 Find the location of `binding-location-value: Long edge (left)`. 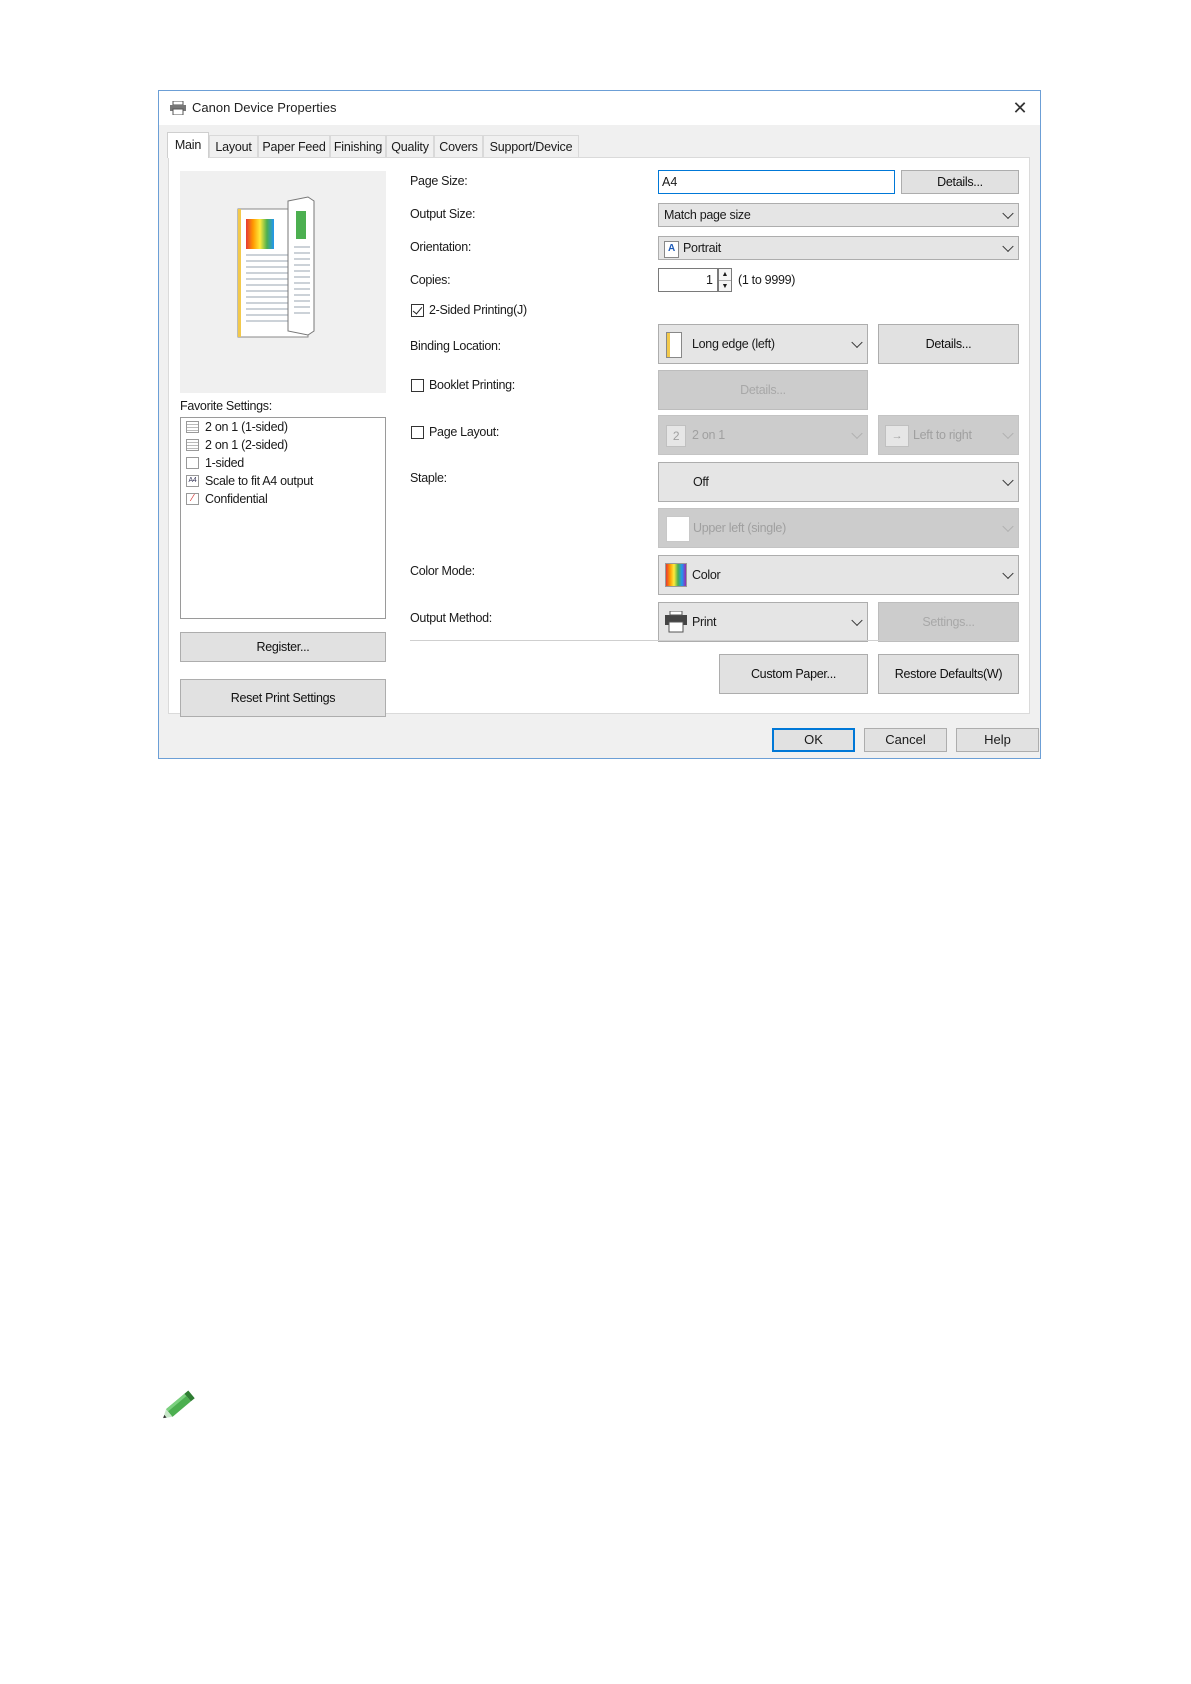

binding-location-value: Long edge (left) is located at coordinates (733, 344).